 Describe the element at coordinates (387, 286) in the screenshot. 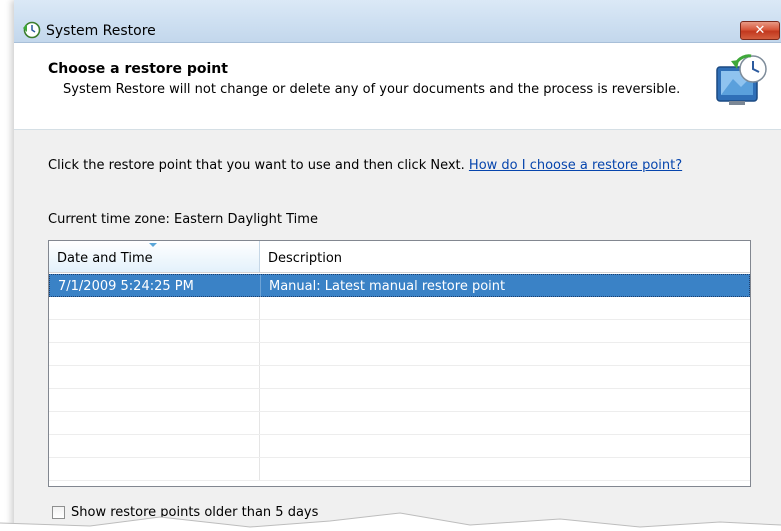

I see `restore-point-description: Manual: Latest manual restore point` at that location.